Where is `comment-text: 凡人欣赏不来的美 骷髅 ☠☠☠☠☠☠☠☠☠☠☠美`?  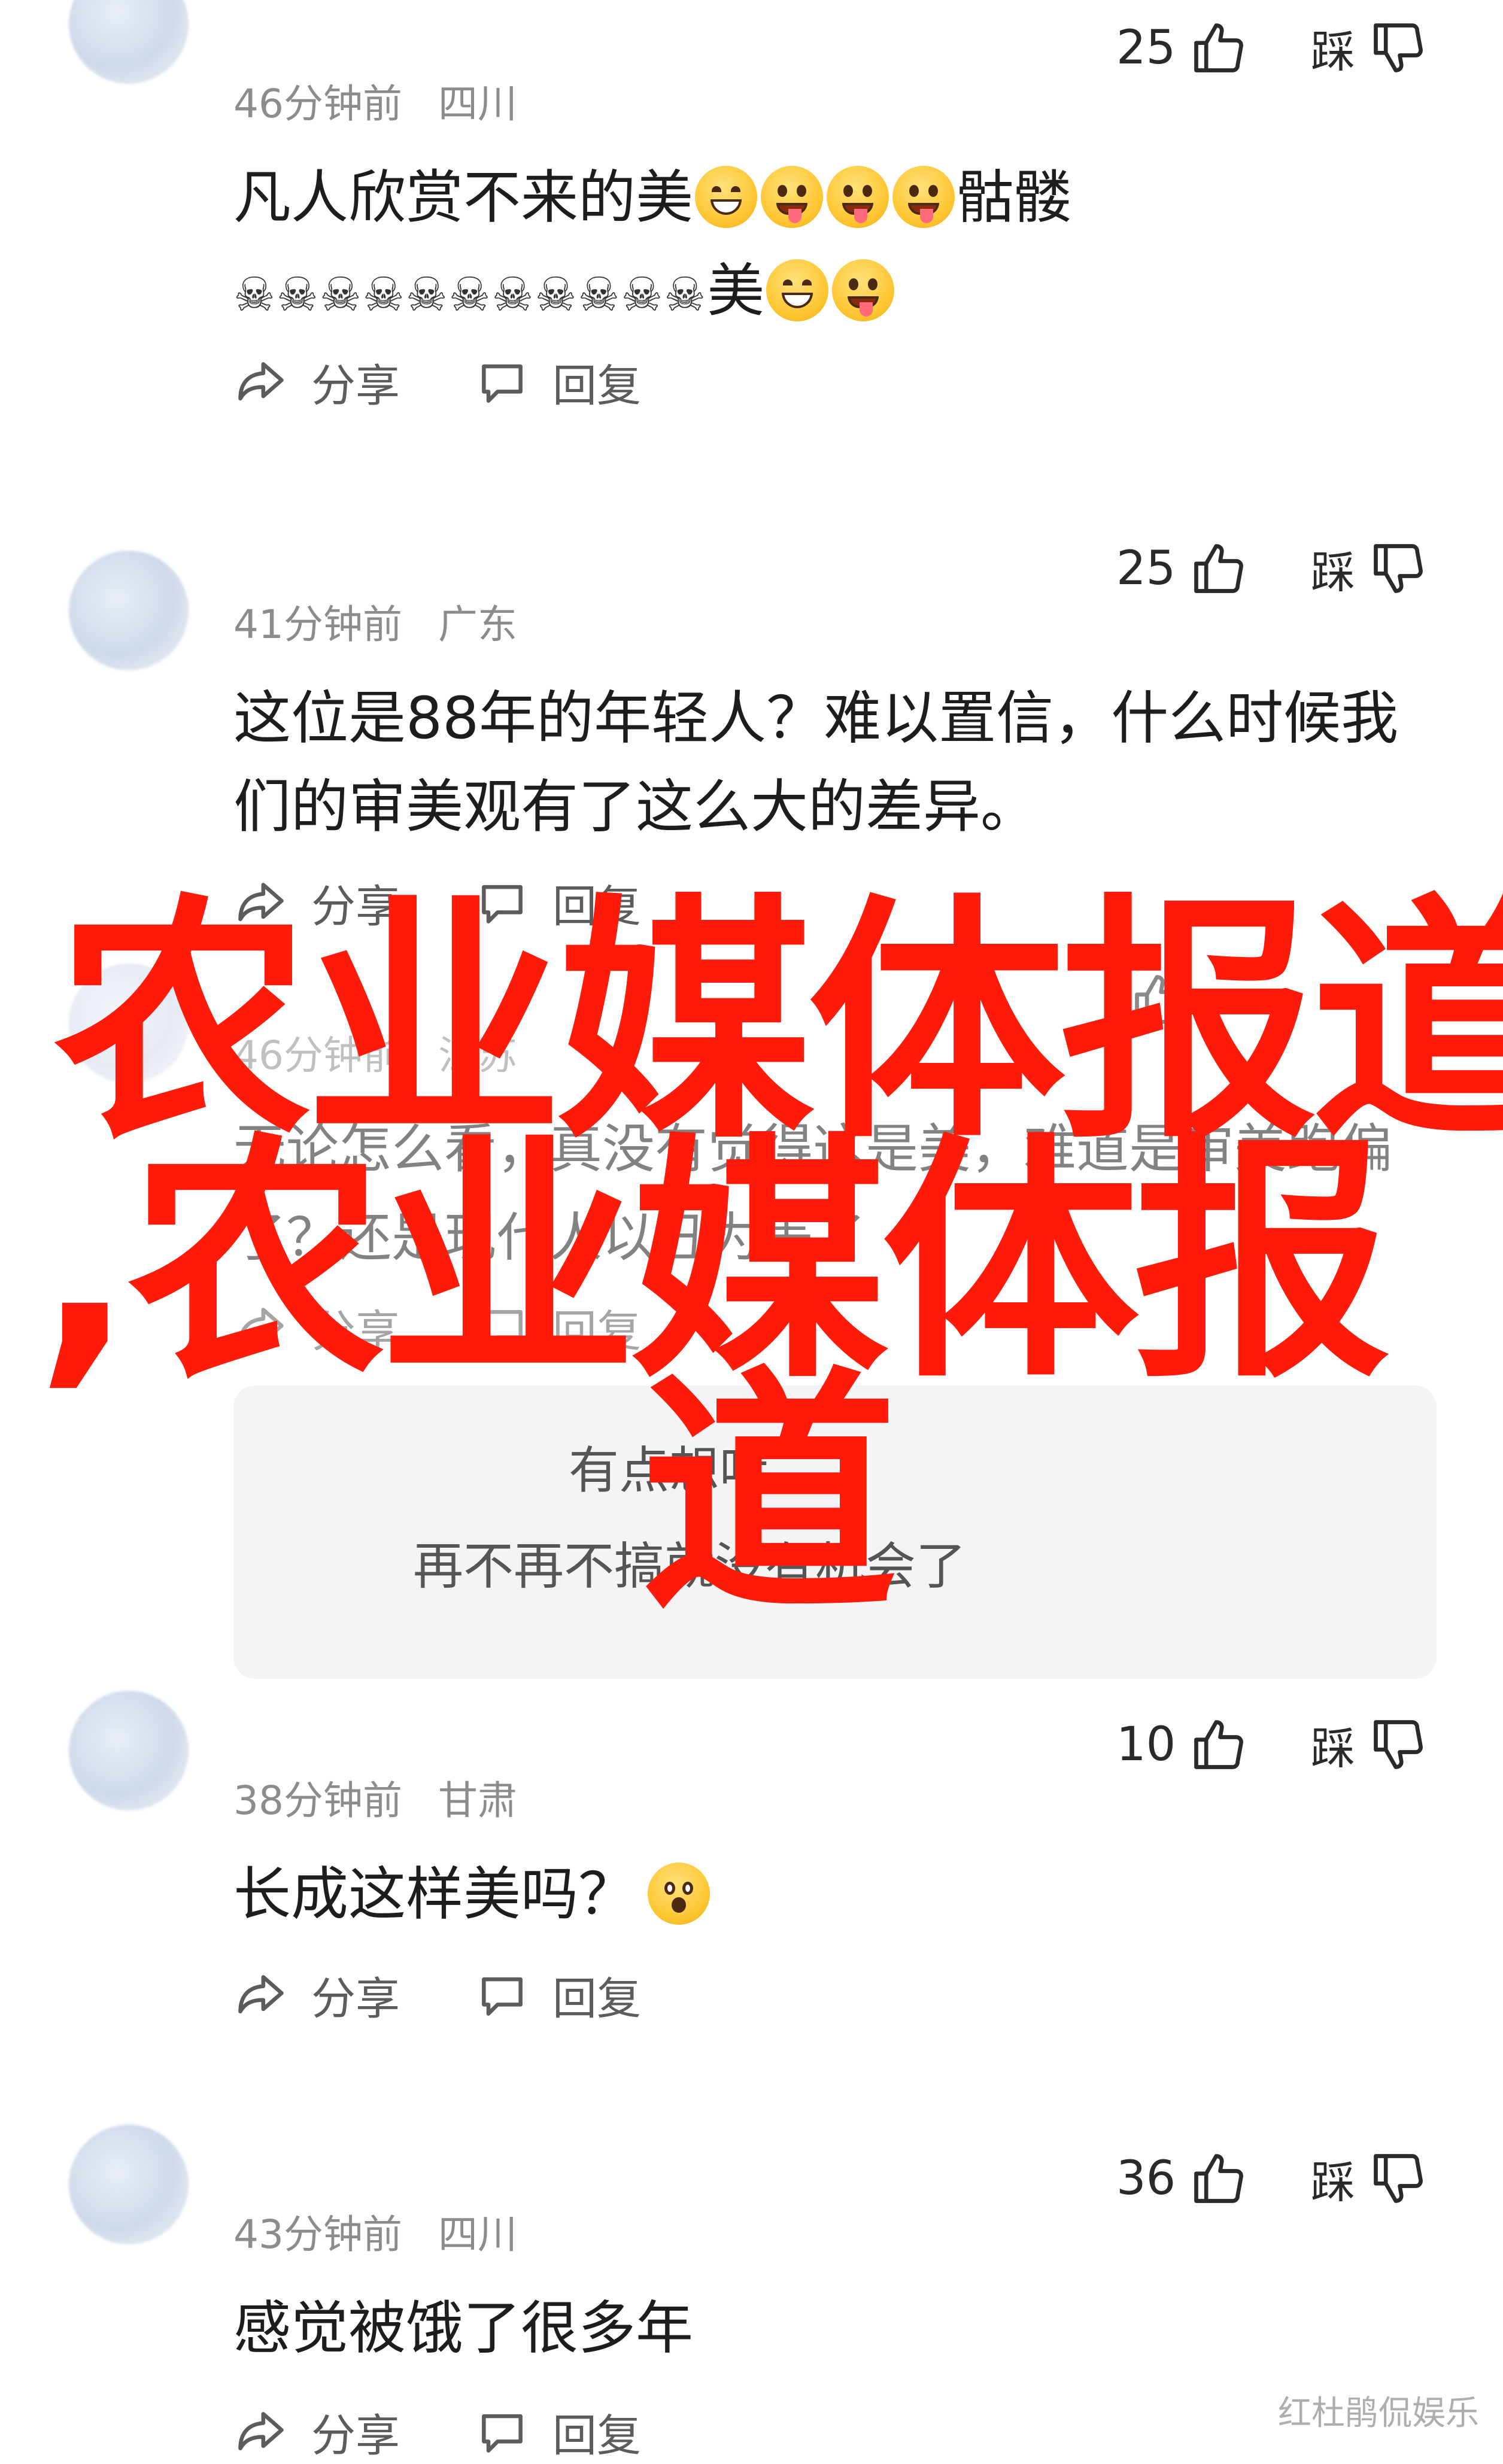
comment-text: 凡人欣赏不来的美 骷髅 ☠☠☠☠☠☠☠☠☠☠☠美 is located at coordinates (829, 246).